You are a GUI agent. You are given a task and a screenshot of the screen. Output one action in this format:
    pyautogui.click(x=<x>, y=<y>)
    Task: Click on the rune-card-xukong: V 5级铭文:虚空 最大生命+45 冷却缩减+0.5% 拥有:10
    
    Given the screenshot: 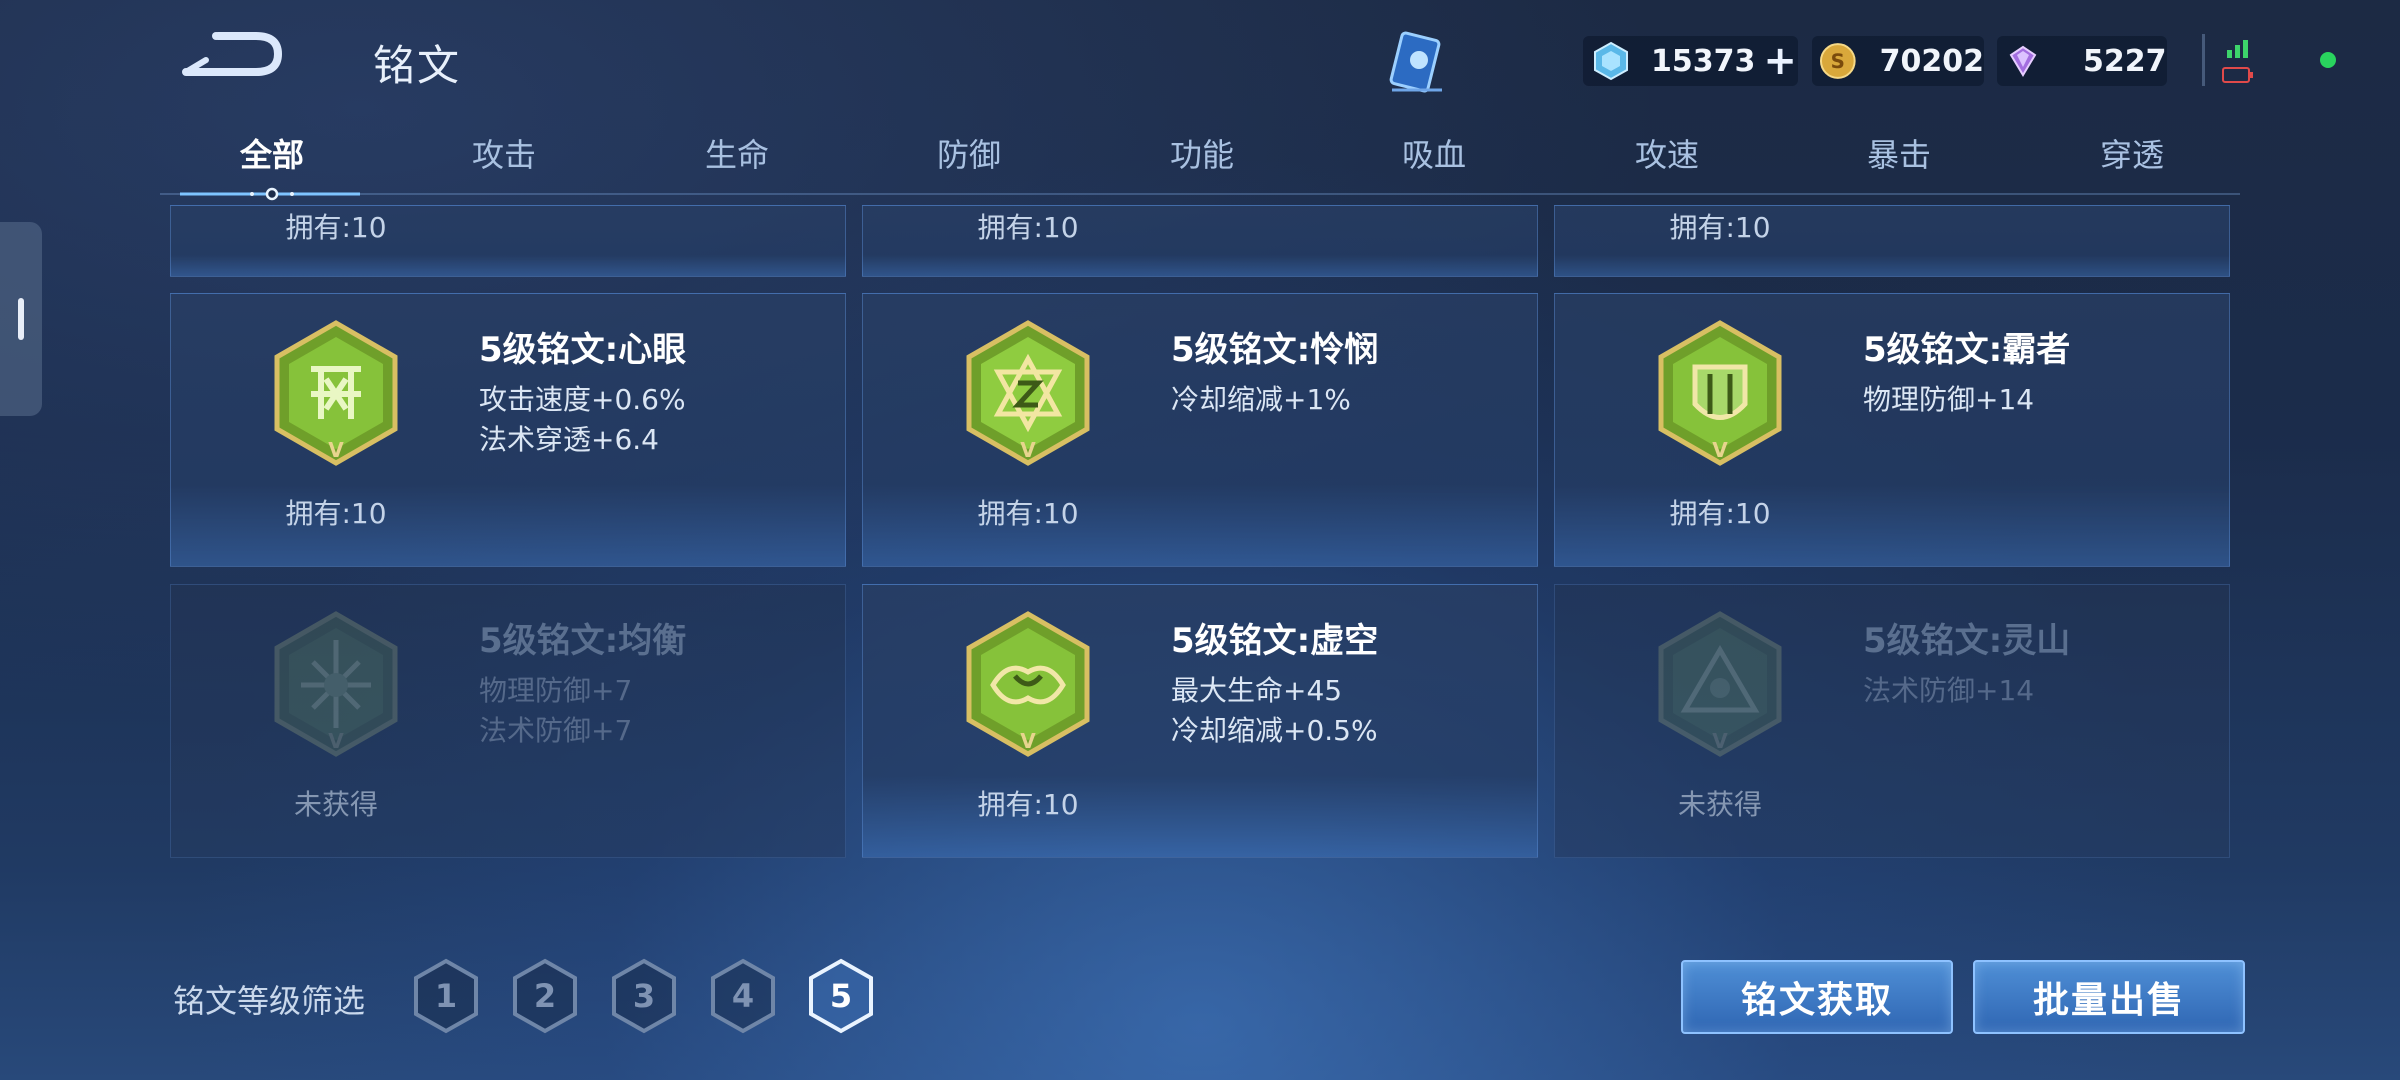 What is the action you would take?
    pyautogui.click(x=1200, y=721)
    